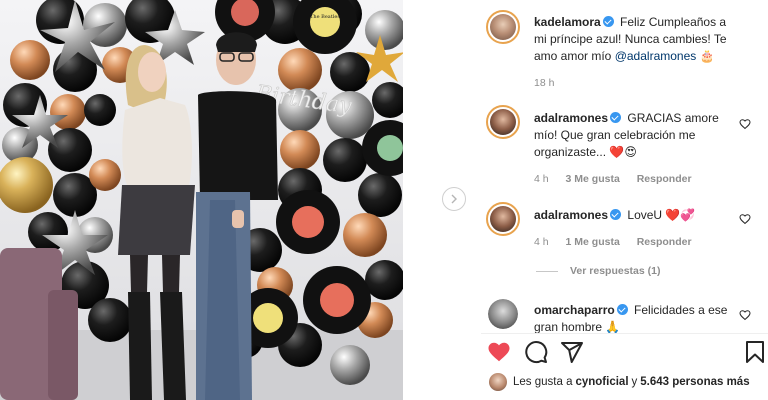 Image resolution: width=768 pixels, height=400 pixels. I want to click on caption-time: 18 h, so click(544, 83).